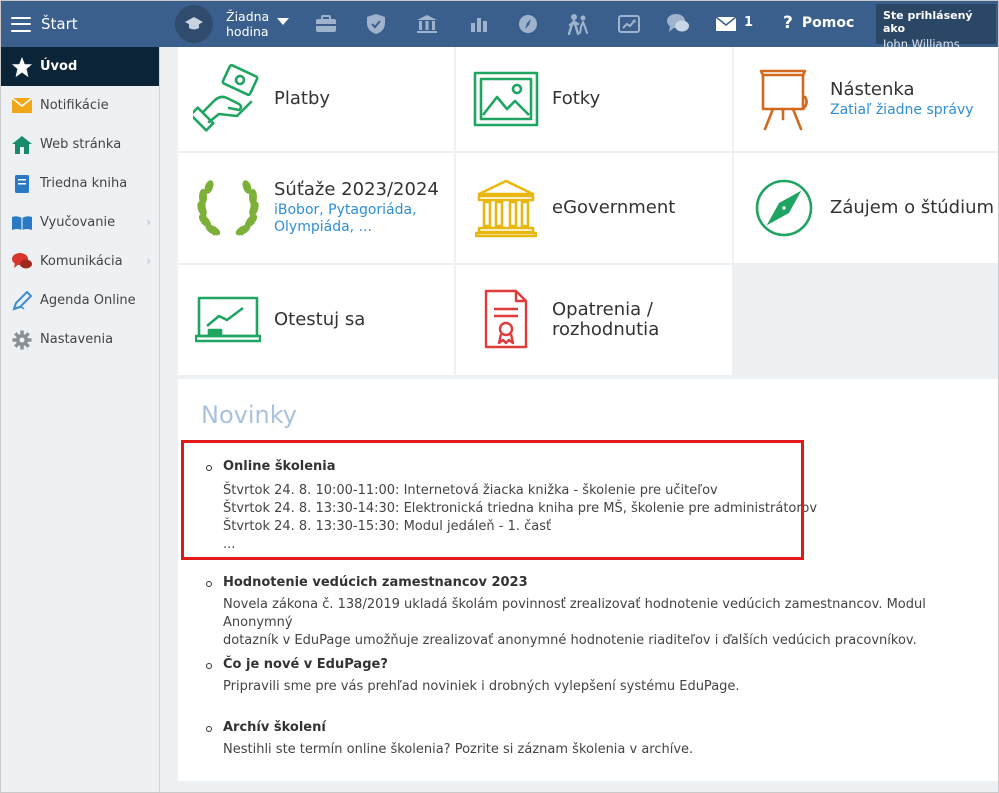 Image resolution: width=999 pixels, height=793 pixels. What do you see at coordinates (80, 24) in the screenshot?
I see `start-menu-button: Štart` at bounding box center [80, 24].